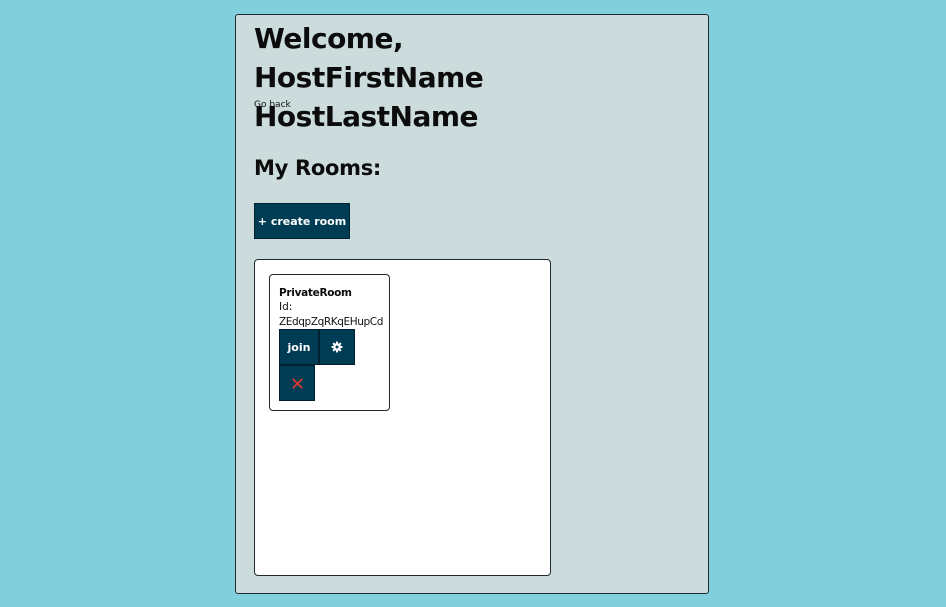 The width and height of the screenshot is (946, 607). I want to click on close-icon, so click(297, 383).